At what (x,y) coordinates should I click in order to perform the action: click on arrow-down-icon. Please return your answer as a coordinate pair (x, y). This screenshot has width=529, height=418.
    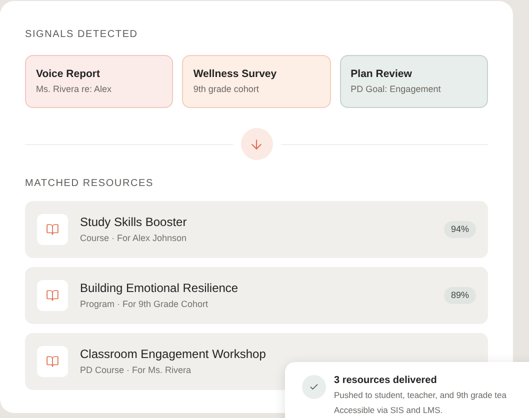
    Looking at the image, I should click on (256, 144).